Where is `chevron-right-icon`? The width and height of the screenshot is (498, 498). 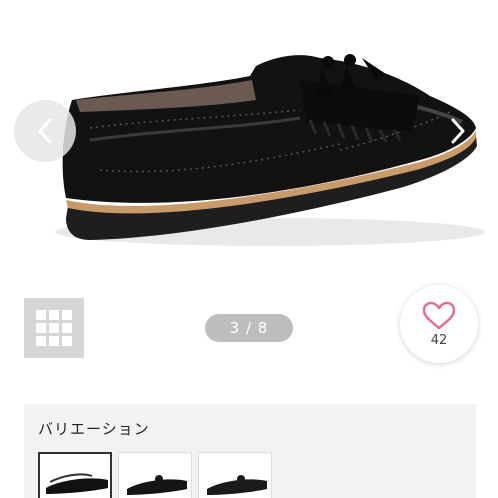 chevron-right-icon is located at coordinates (458, 131).